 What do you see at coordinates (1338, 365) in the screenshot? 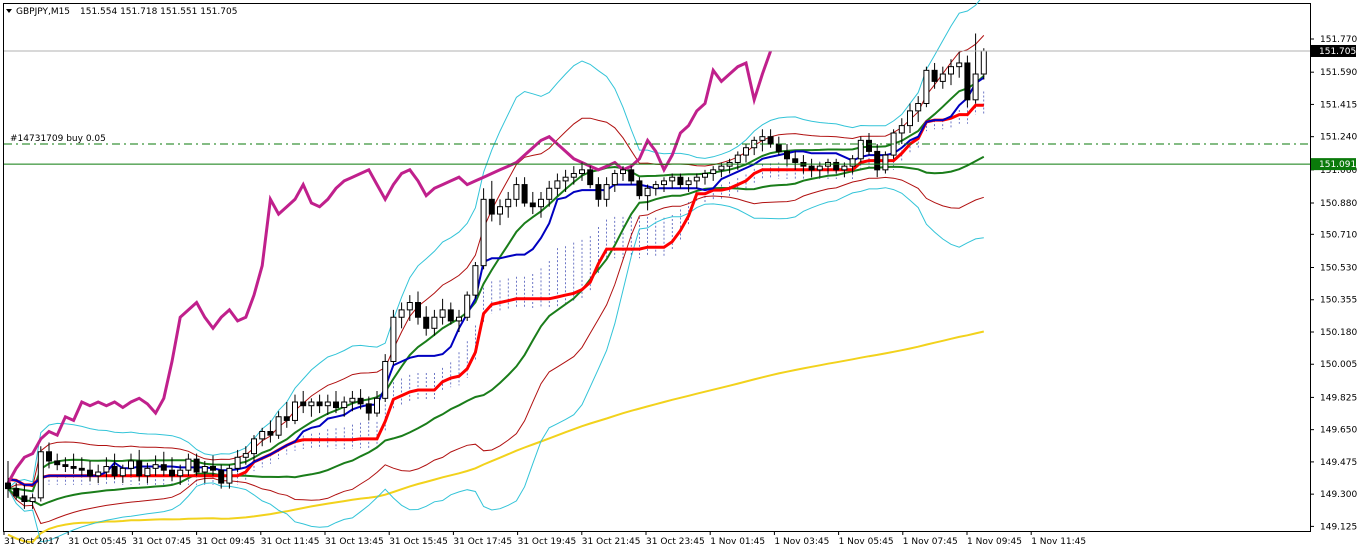
I see `y-tick-label: 150.005` at bounding box center [1338, 365].